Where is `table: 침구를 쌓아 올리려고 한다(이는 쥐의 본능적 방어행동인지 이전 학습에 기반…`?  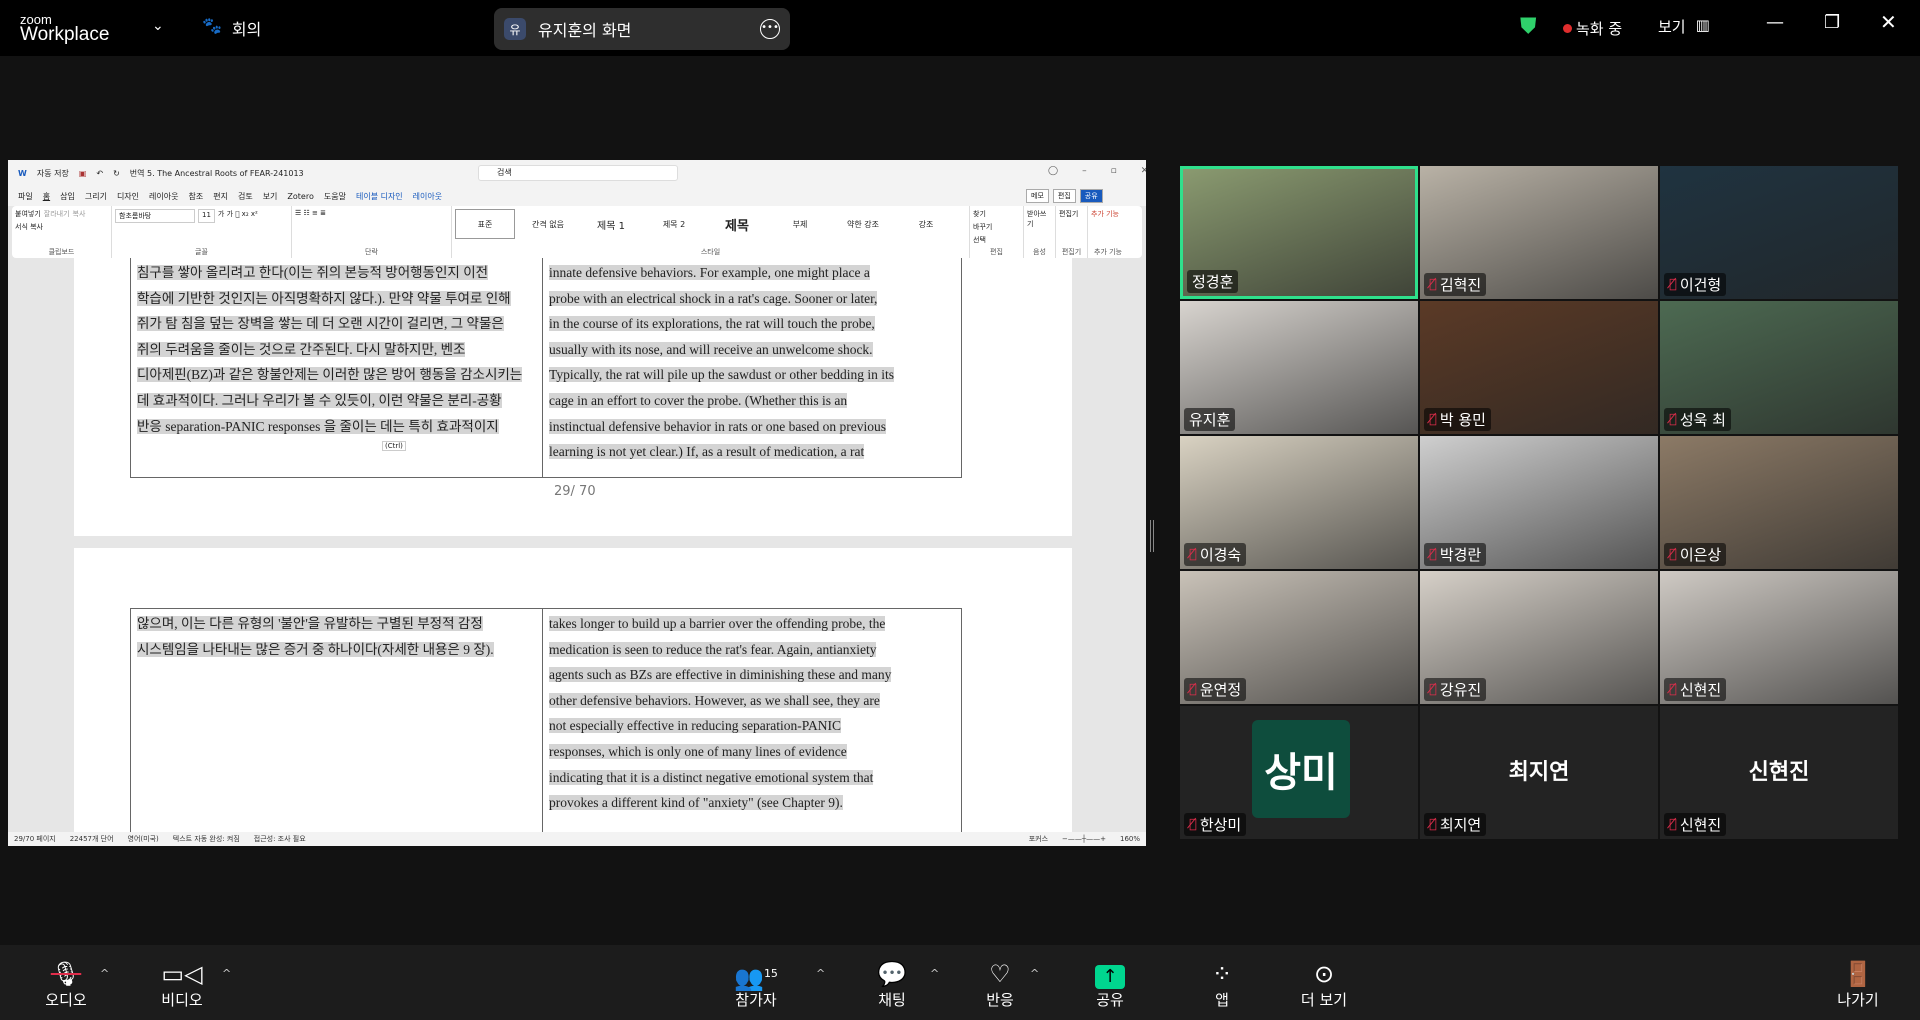 table: 침구를 쌓아 올리려고 한다(이는 쥐의 본능적 방어행동인지 이전 학습에 기반… is located at coordinates (546, 368).